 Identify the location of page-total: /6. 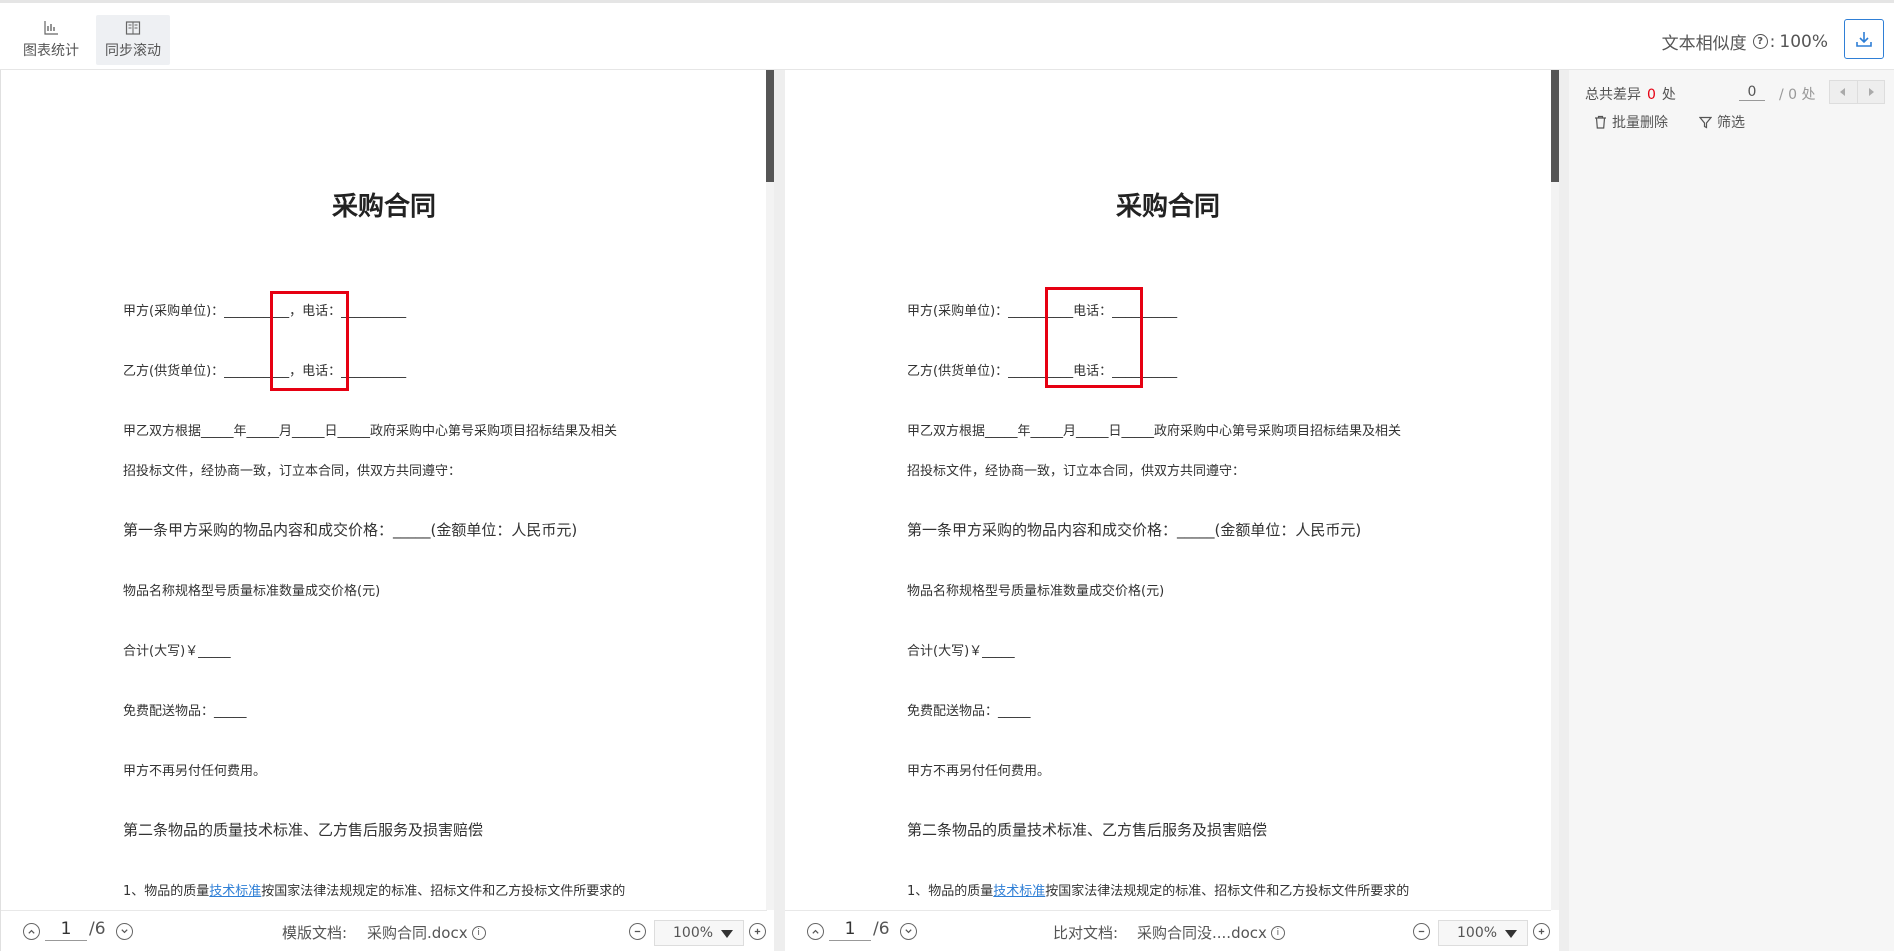
(881, 929).